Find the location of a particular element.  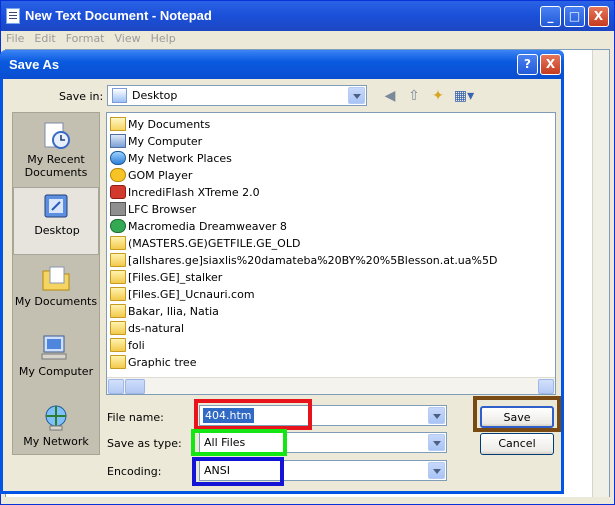

place-my-network: My Network is located at coordinates (56, 433).